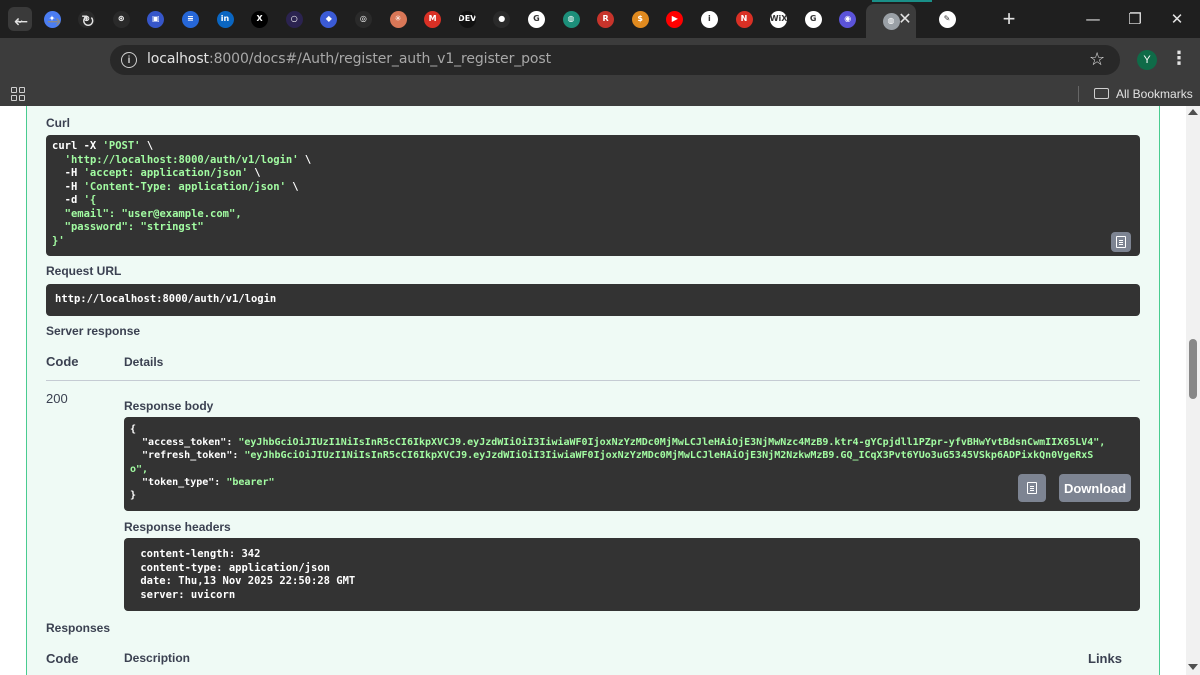  What do you see at coordinates (1193, 369) in the screenshot?
I see `scrollbar-thumb` at bounding box center [1193, 369].